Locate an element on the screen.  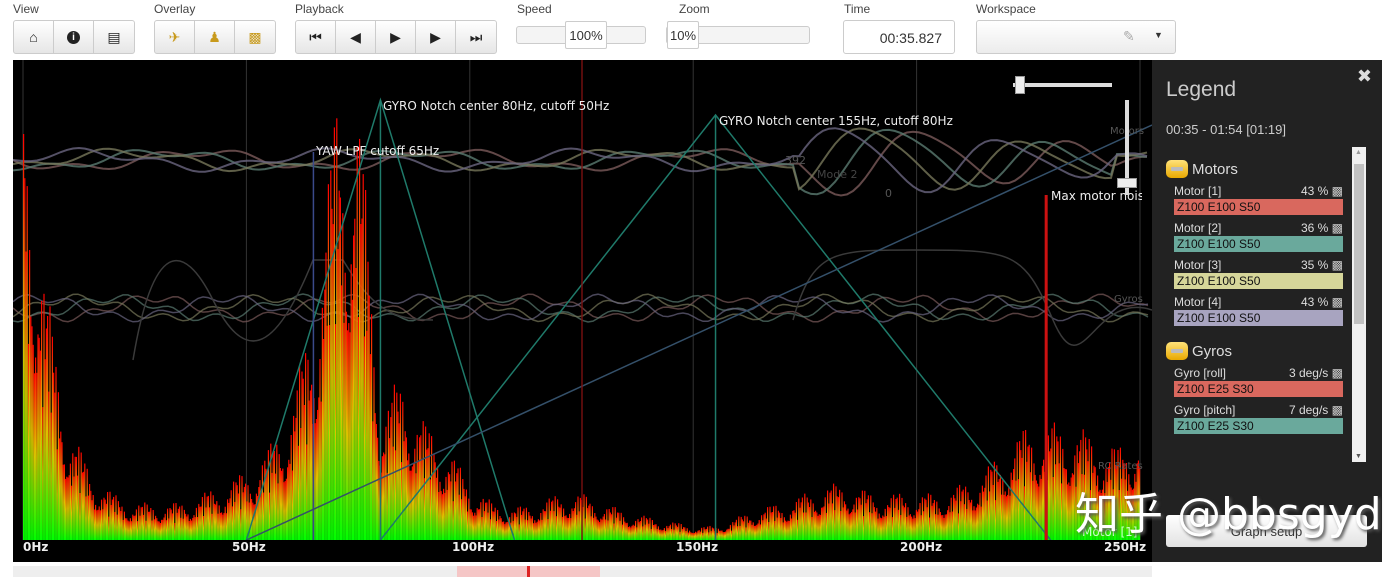
legend-group-gyros: Gyros is located at coordinates (1254, 351).